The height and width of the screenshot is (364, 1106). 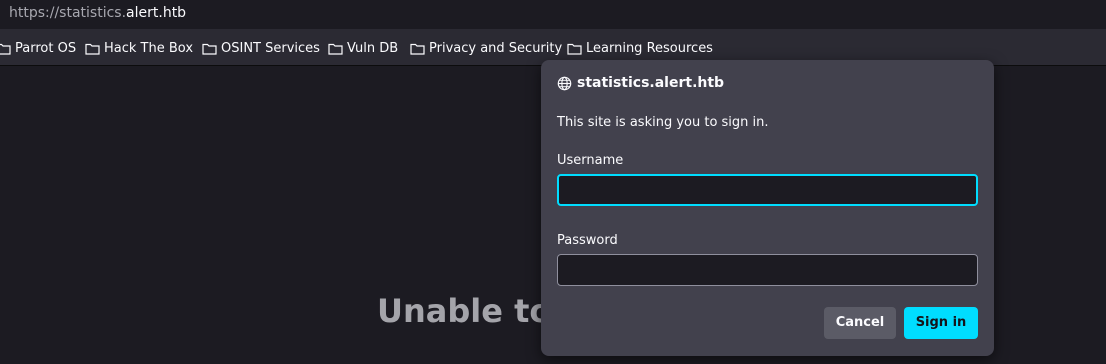 I want to click on dialog-site: statistics.alert.htb, so click(x=651, y=83).